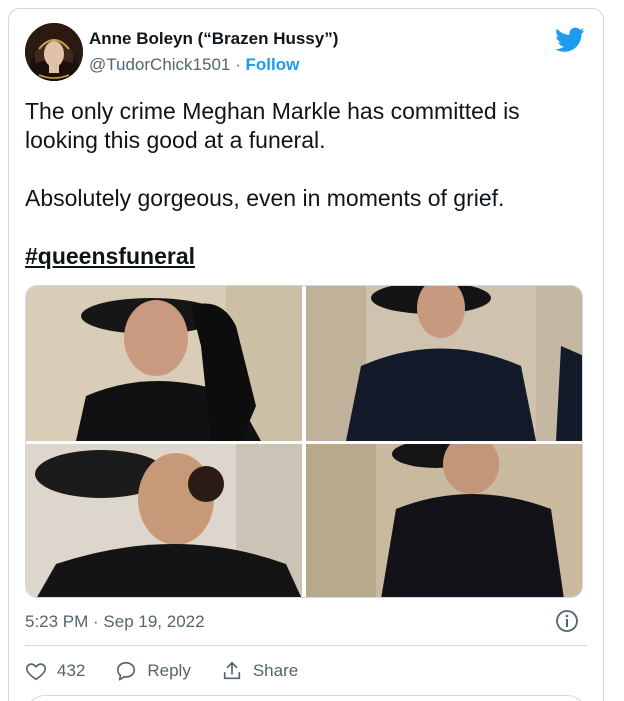 The image size is (624, 701). Describe the element at coordinates (232, 670) in the screenshot. I see `share-icon` at that location.